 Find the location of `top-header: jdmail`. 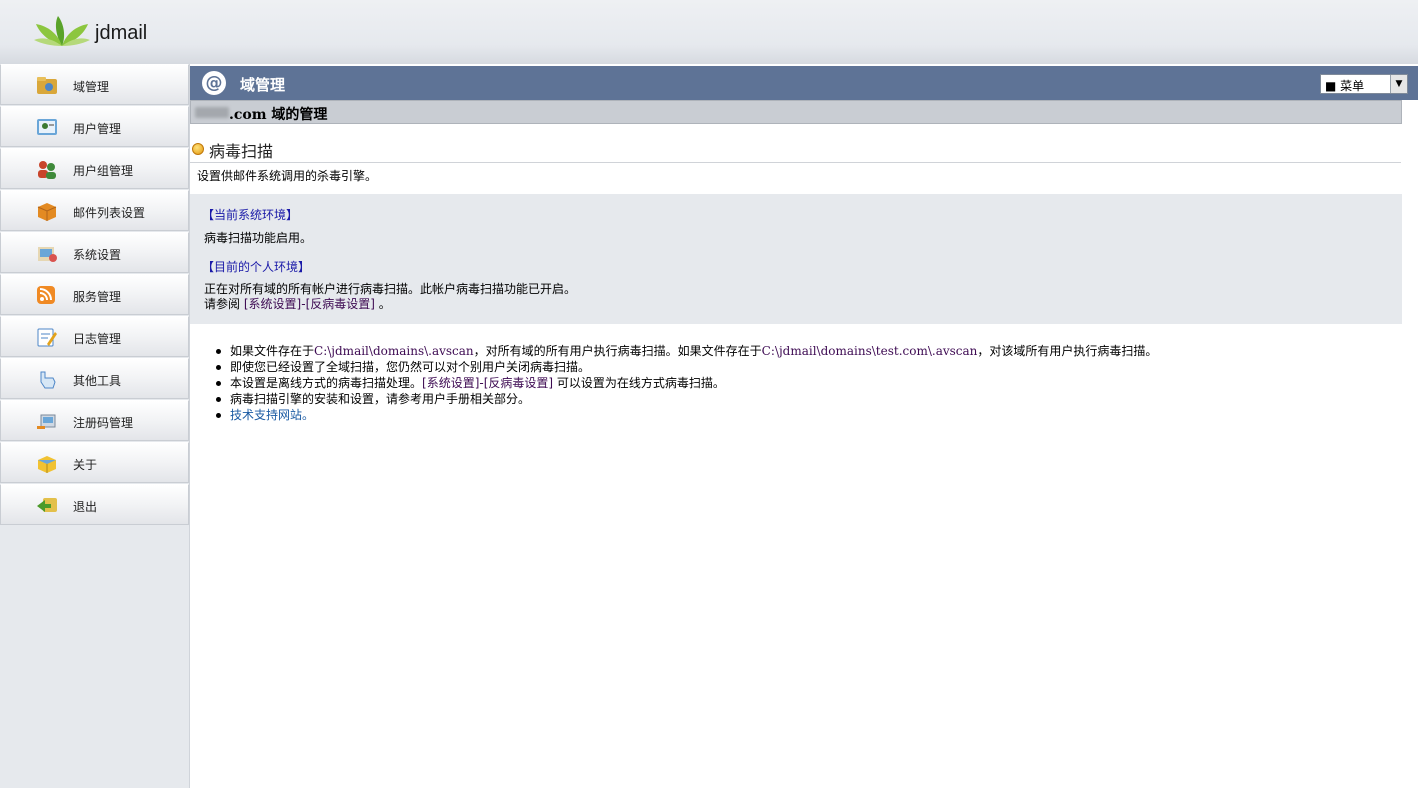

top-header: jdmail is located at coordinates (709, 32).